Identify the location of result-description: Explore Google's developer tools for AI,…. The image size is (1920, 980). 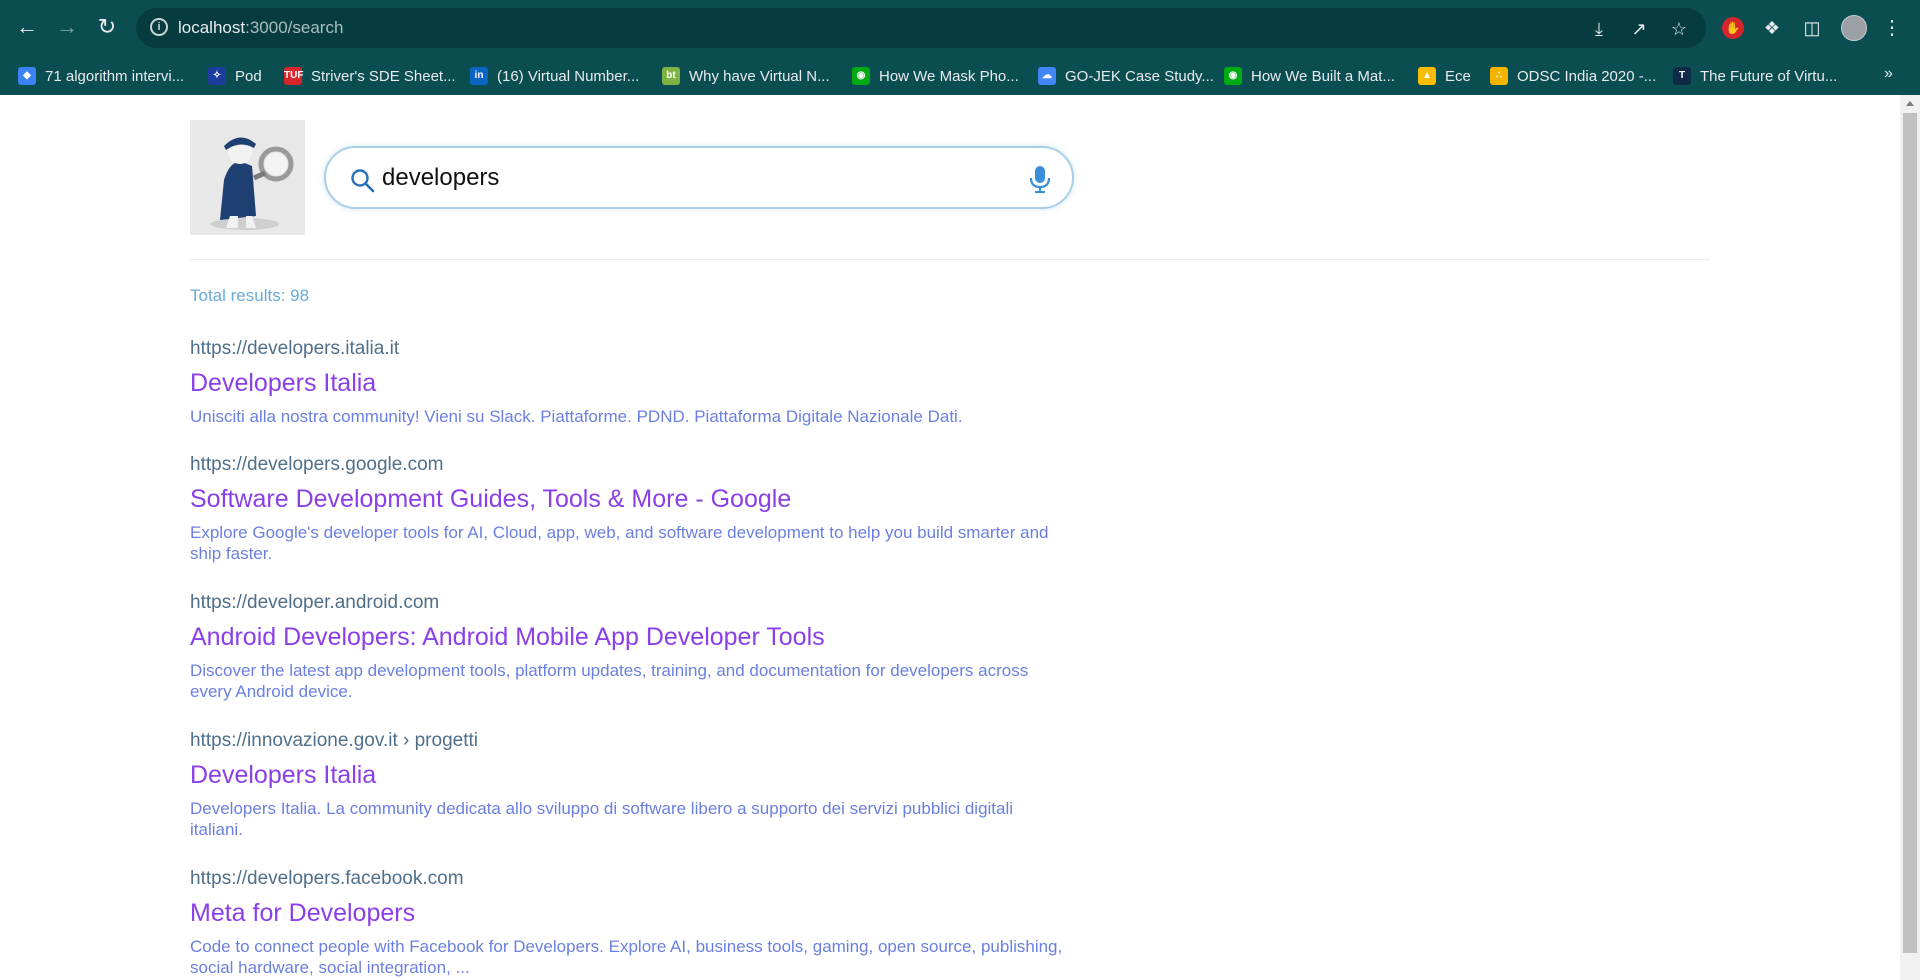
(619, 543).